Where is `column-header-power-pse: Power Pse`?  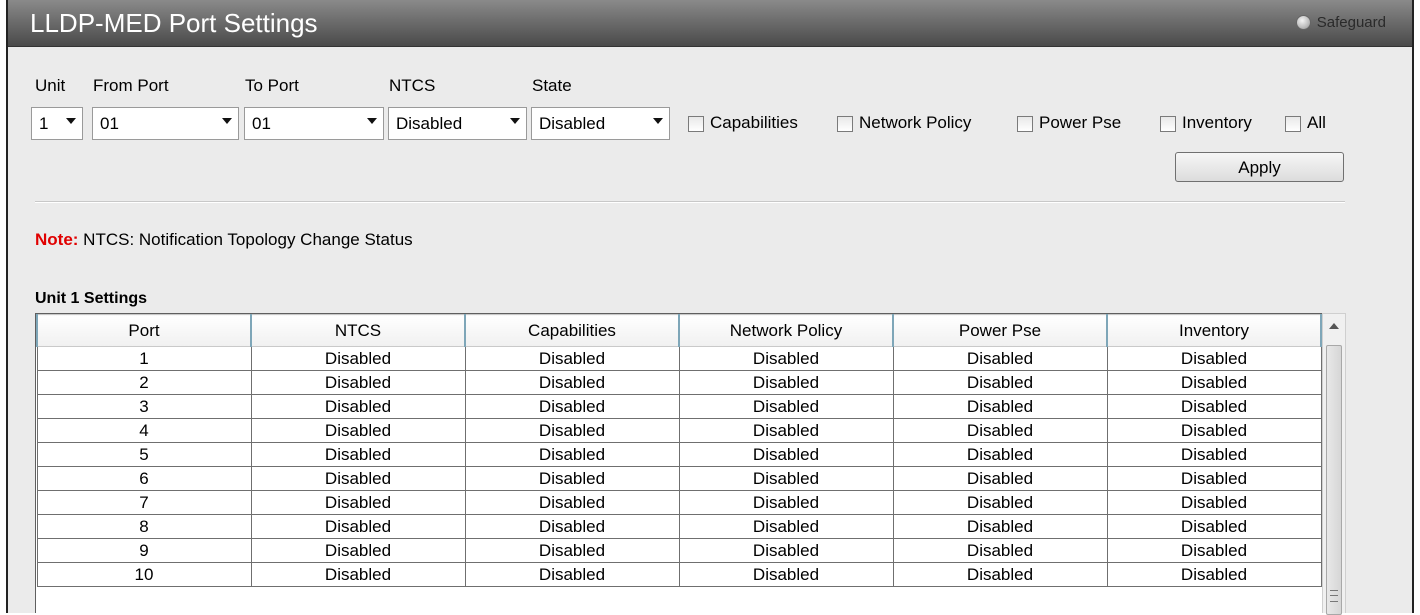
column-header-power-pse: Power Pse is located at coordinates (1000, 330).